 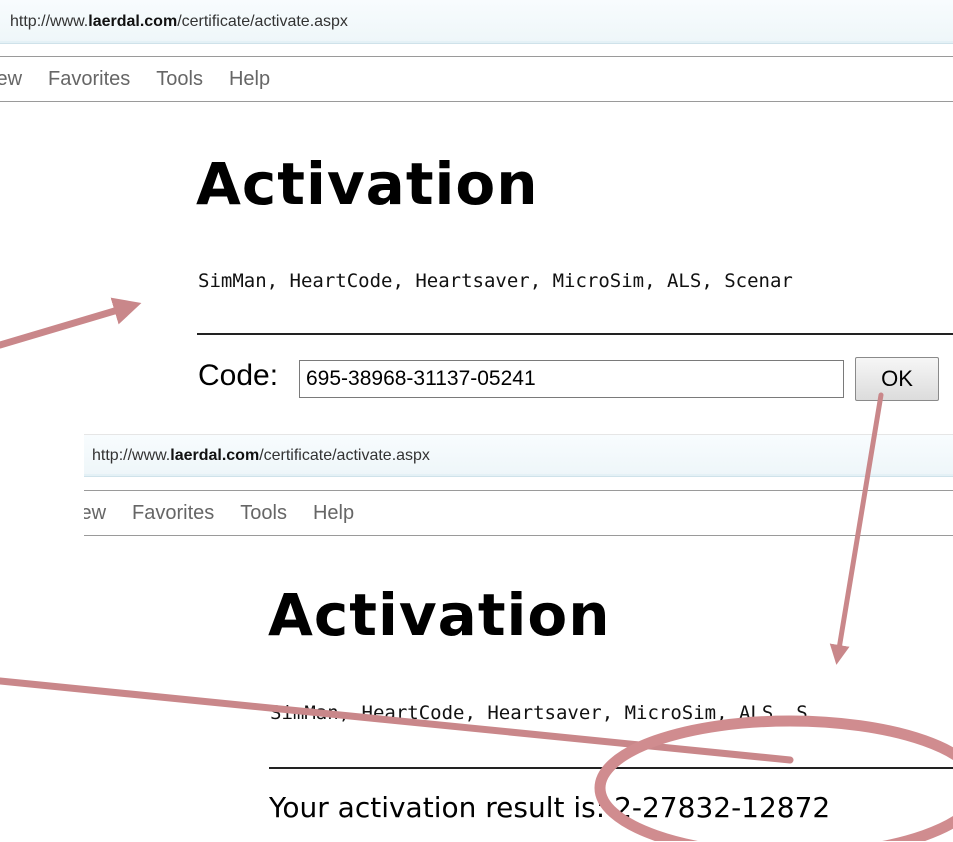 I want to click on activation-result-label: Your activation result is:, so click(x=437, y=807).